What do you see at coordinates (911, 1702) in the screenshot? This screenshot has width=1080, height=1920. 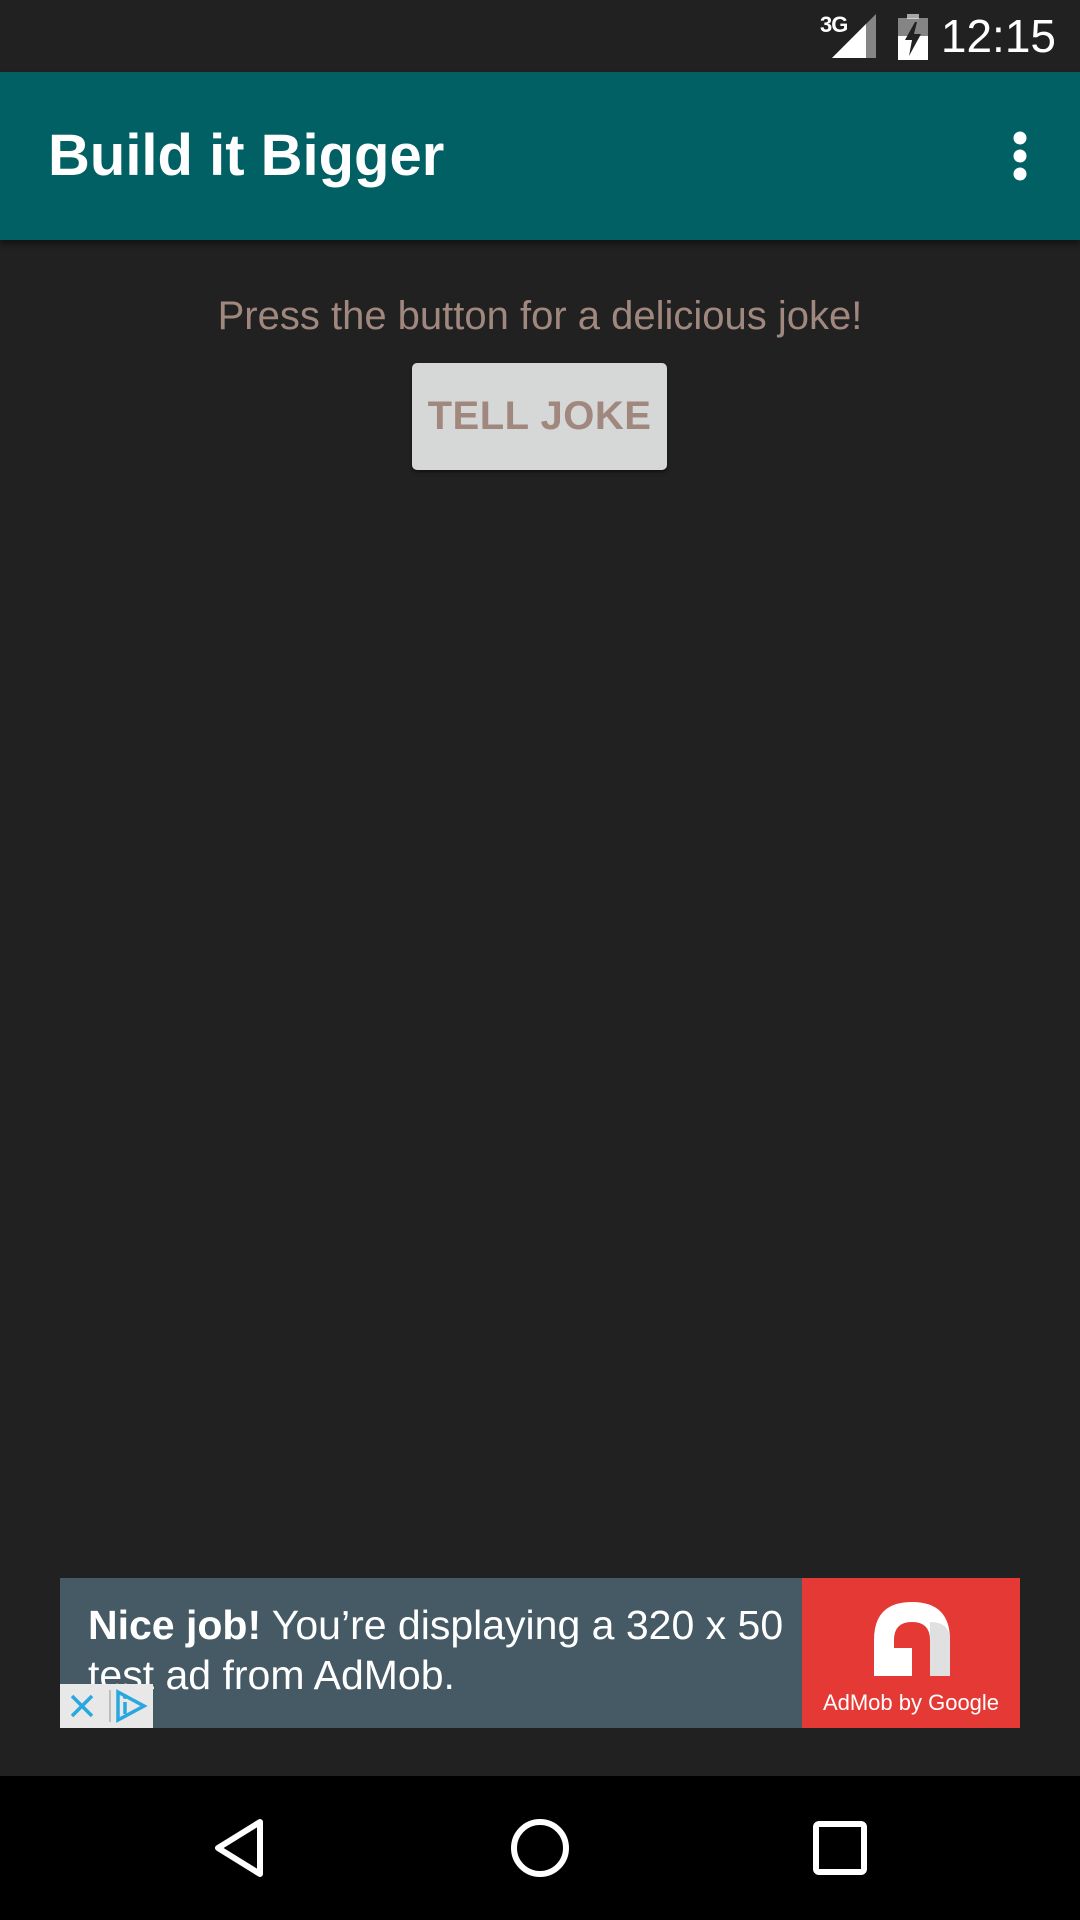 I see `admob-logo-caption: AdMob by Google` at bounding box center [911, 1702].